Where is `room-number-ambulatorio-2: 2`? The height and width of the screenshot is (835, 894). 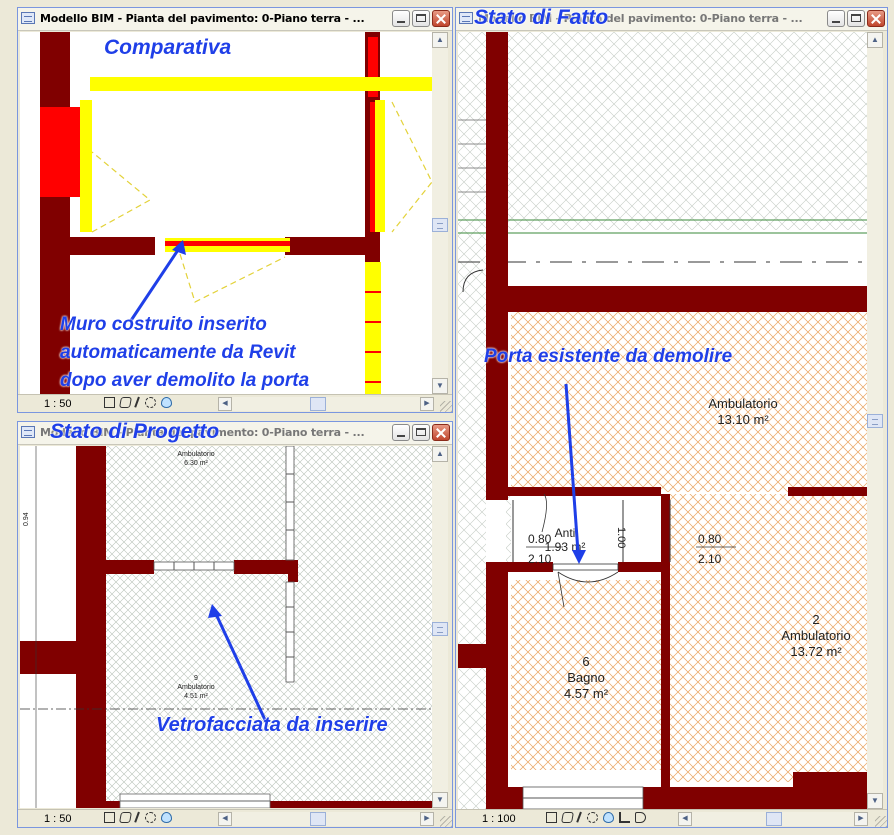
room-number-ambulatorio-2: 2 is located at coordinates (815, 619).